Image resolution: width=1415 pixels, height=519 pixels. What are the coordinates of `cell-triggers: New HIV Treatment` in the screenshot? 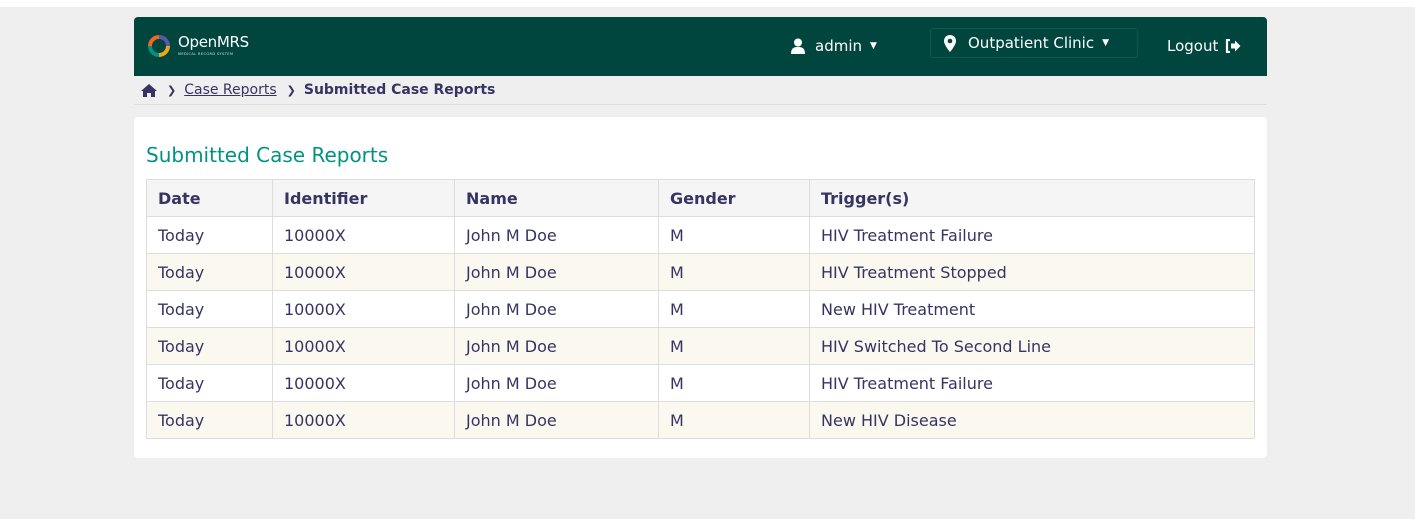 It's located at (1032, 309).